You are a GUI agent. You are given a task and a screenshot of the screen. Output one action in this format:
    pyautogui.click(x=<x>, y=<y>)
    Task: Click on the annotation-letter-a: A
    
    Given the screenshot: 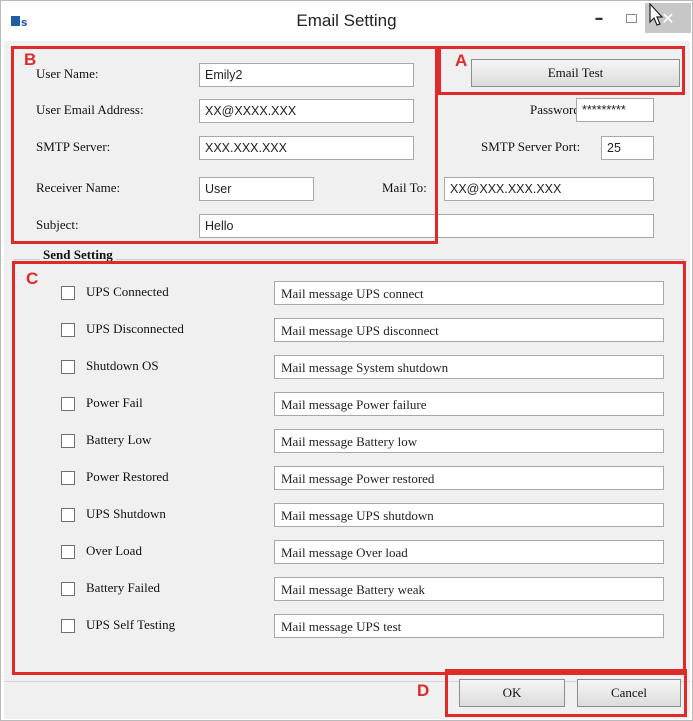 What is the action you would take?
    pyautogui.click(x=461, y=60)
    